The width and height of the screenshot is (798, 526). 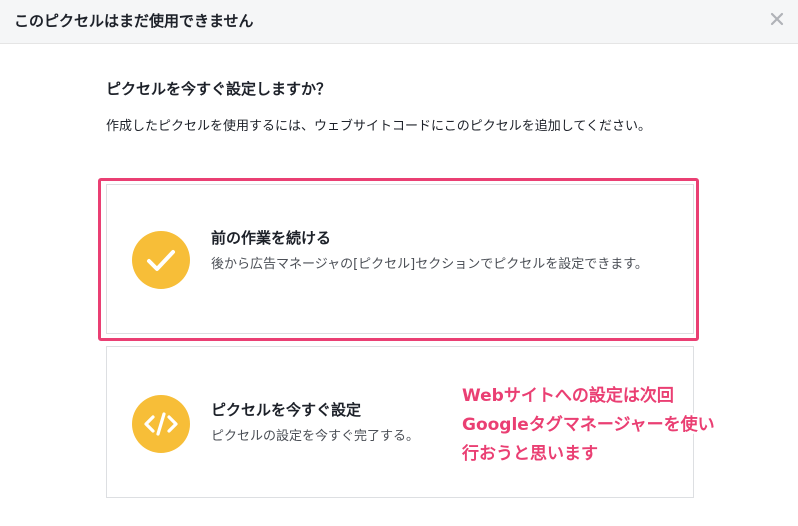 I want to click on annotation-text: Webサイトへの設定は次回 Googleタグマネージャーを使い 行おうと思います, so click(x=627, y=425).